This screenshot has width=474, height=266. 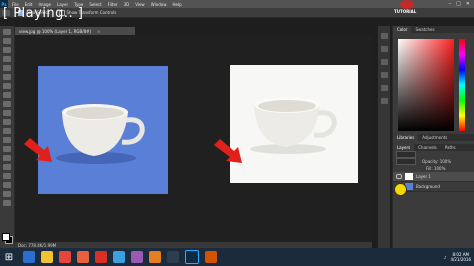 What do you see at coordinates (7, 158) in the screenshot?
I see `pen-tool-icon` at bounding box center [7, 158].